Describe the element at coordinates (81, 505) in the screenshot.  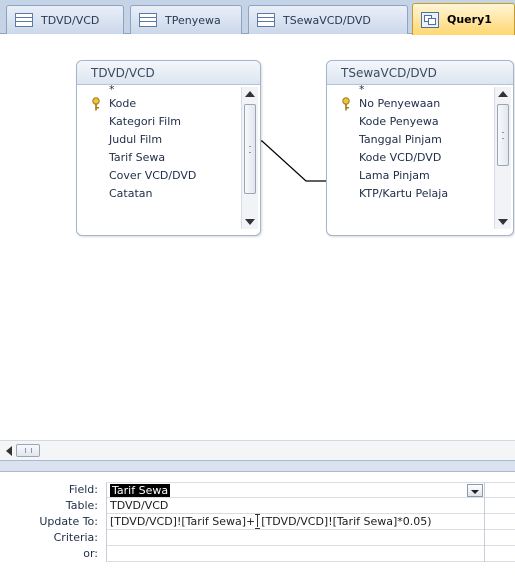
I see `row-label-table: Table:` at that location.